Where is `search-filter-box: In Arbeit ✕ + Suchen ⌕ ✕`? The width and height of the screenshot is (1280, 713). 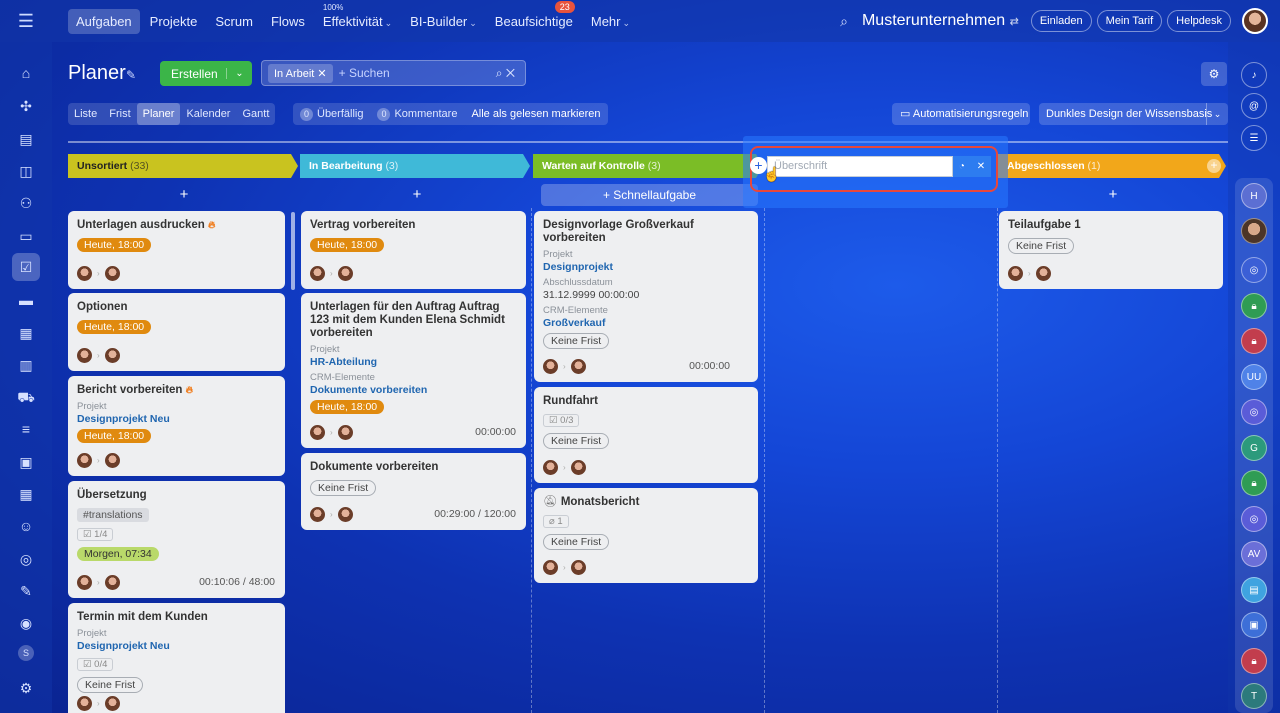 search-filter-box: In Arbeit ✕ + Suchen ⌕ ✕ is located at coordinates (393, 73).